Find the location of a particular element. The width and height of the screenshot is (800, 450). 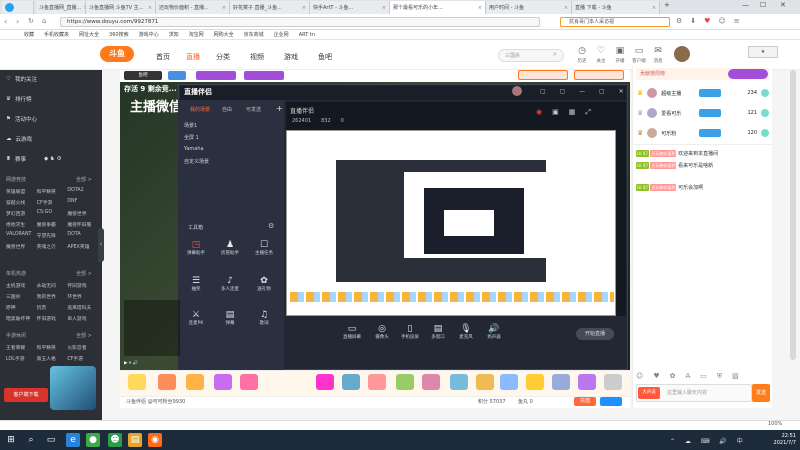

tool-lottery: ☰ 抽奖 is located at coordinates (196, 284).